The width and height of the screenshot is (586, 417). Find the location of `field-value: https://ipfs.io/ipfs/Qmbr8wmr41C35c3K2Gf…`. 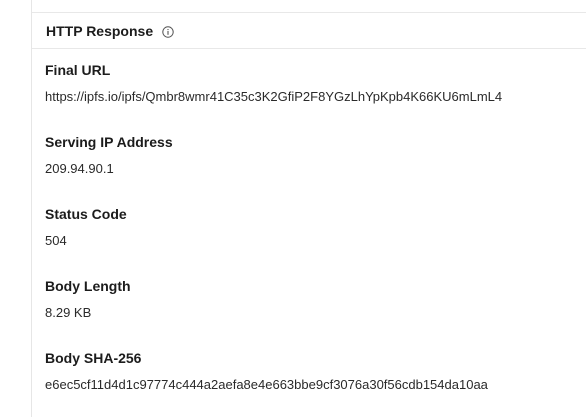

field-value: https://ipfs.io/ipfs/Qmbr8wmr41C35c3K2Gf… is located at coordinates (274, 96).